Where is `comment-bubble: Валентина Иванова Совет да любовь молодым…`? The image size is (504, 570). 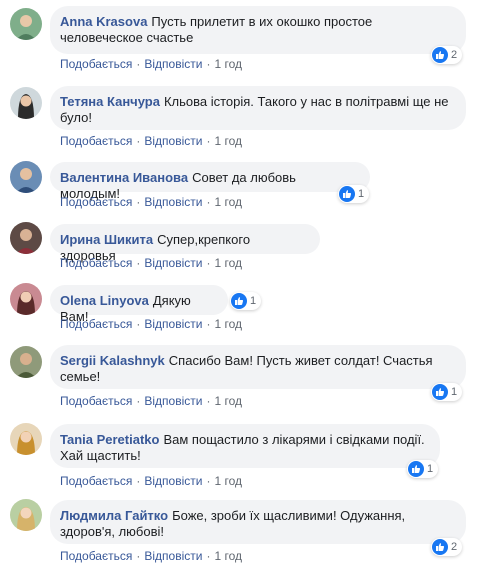
comment-bubble: Валентина Иванова Совет да любовь молодым… is located at coordinates (210, 181).